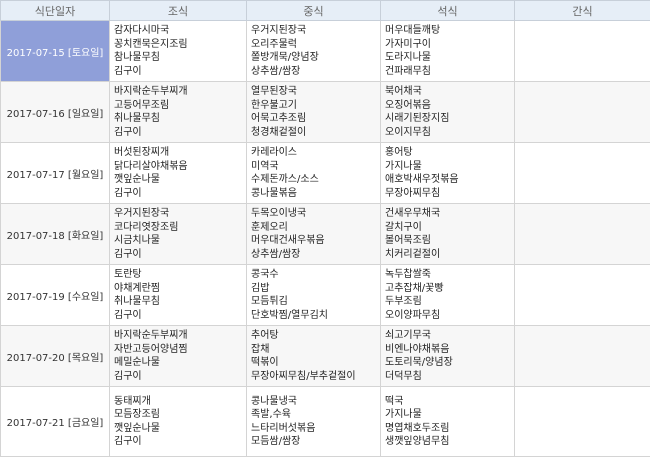 Image resolution: width=650 pixels, height=457 pixels. I want to click on lunch-dish: 콩나물냉국, so click(315, 402).